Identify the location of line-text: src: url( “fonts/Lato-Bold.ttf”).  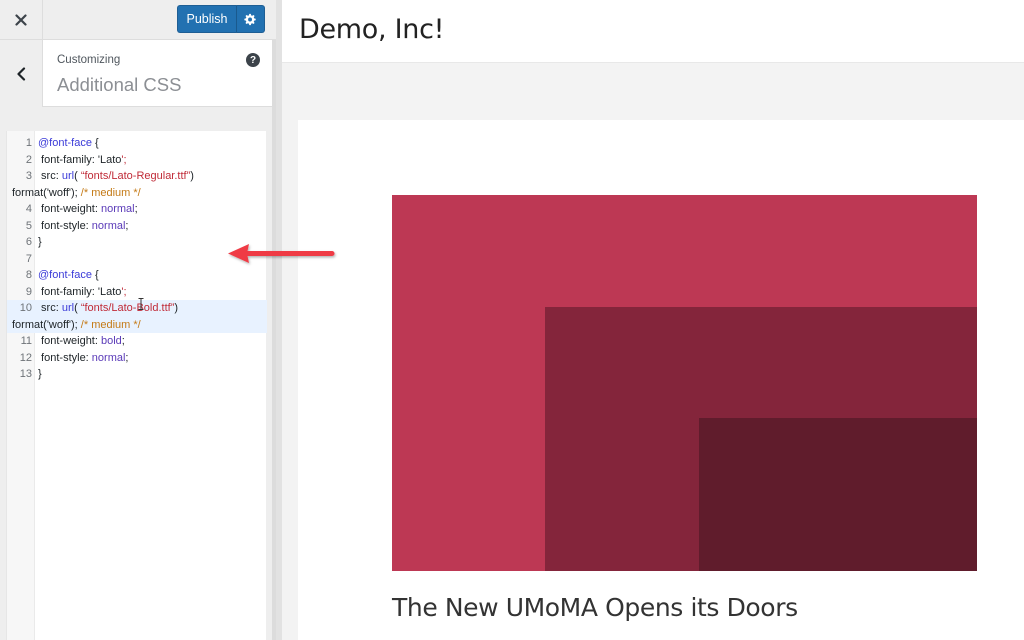
(108, 308).